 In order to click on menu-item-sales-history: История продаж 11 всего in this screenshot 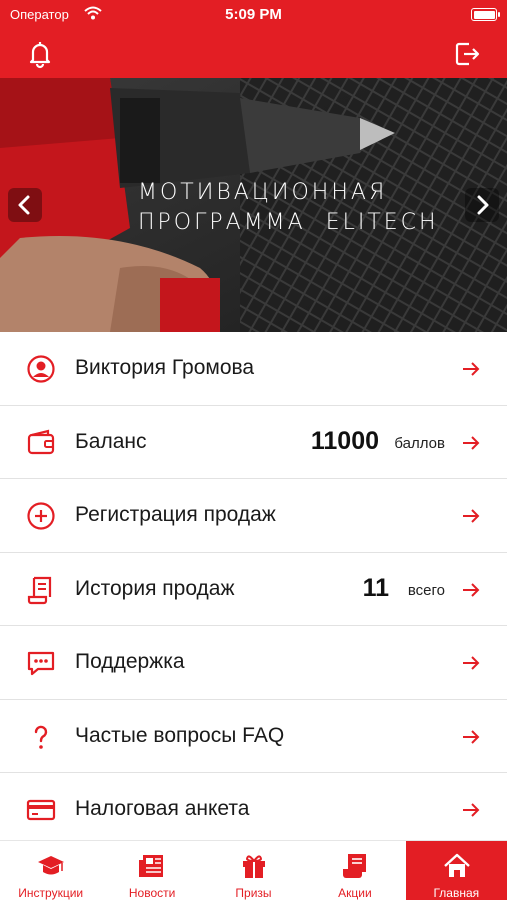, I will do `click(253, 589)`.